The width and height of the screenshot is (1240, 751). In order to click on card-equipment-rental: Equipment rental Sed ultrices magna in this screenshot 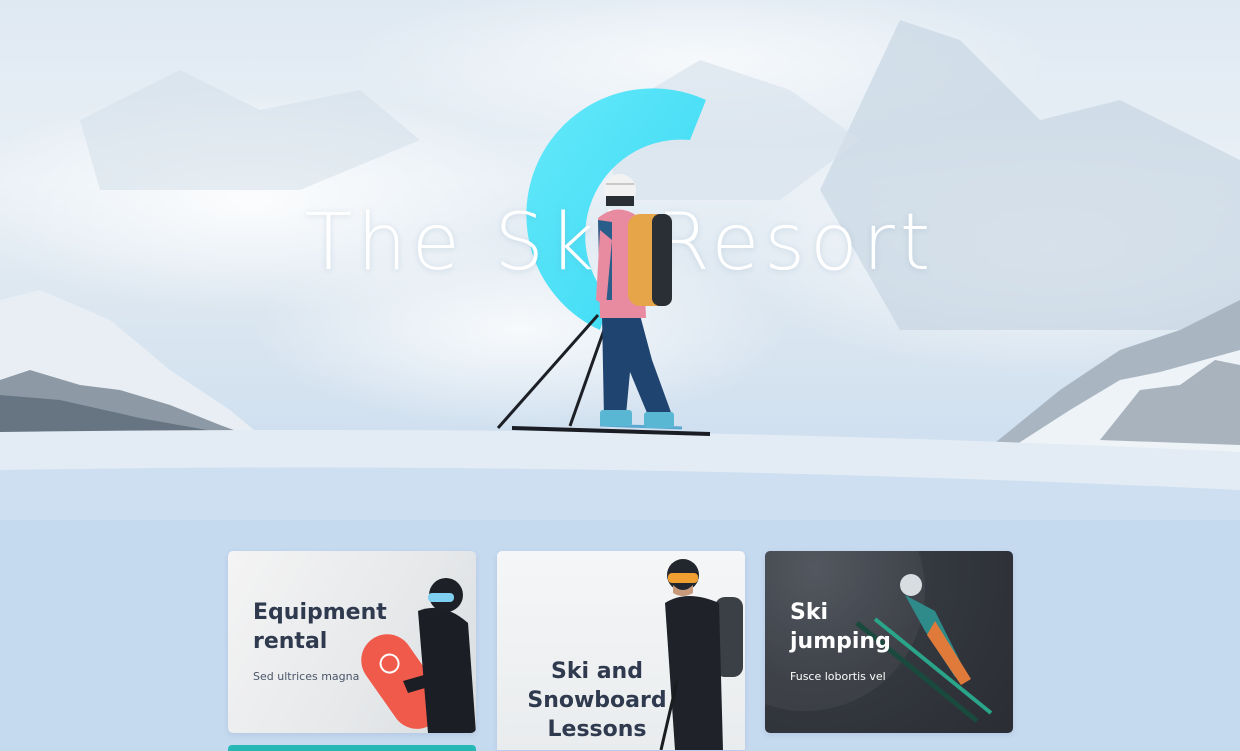, I will do `click(352, 642)`.